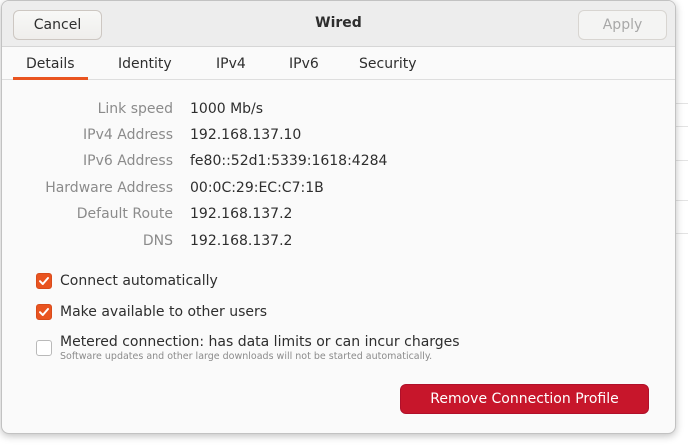  Describe the element at coordinates (257, 188) in the screenshot. I see `detail-value: 00:0C:29:EC:C7:1B` at that location.